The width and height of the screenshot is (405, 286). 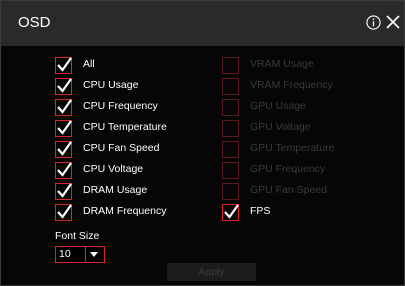 I want to click on chevron-down-icon, so click(x=94, y=254).